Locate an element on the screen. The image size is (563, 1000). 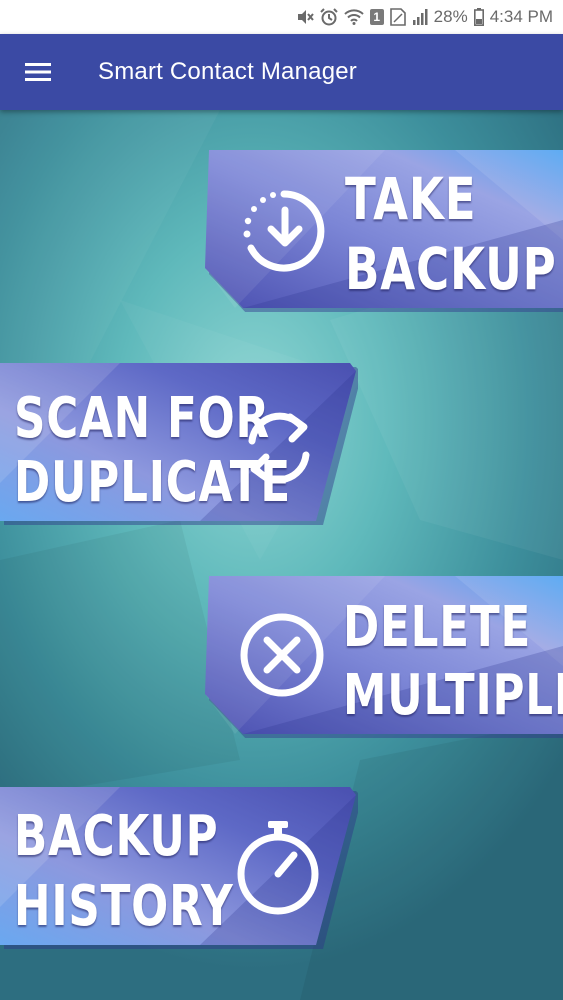
backup-history-button: BACKUP HISTORY is located at coordinates (179, 868).